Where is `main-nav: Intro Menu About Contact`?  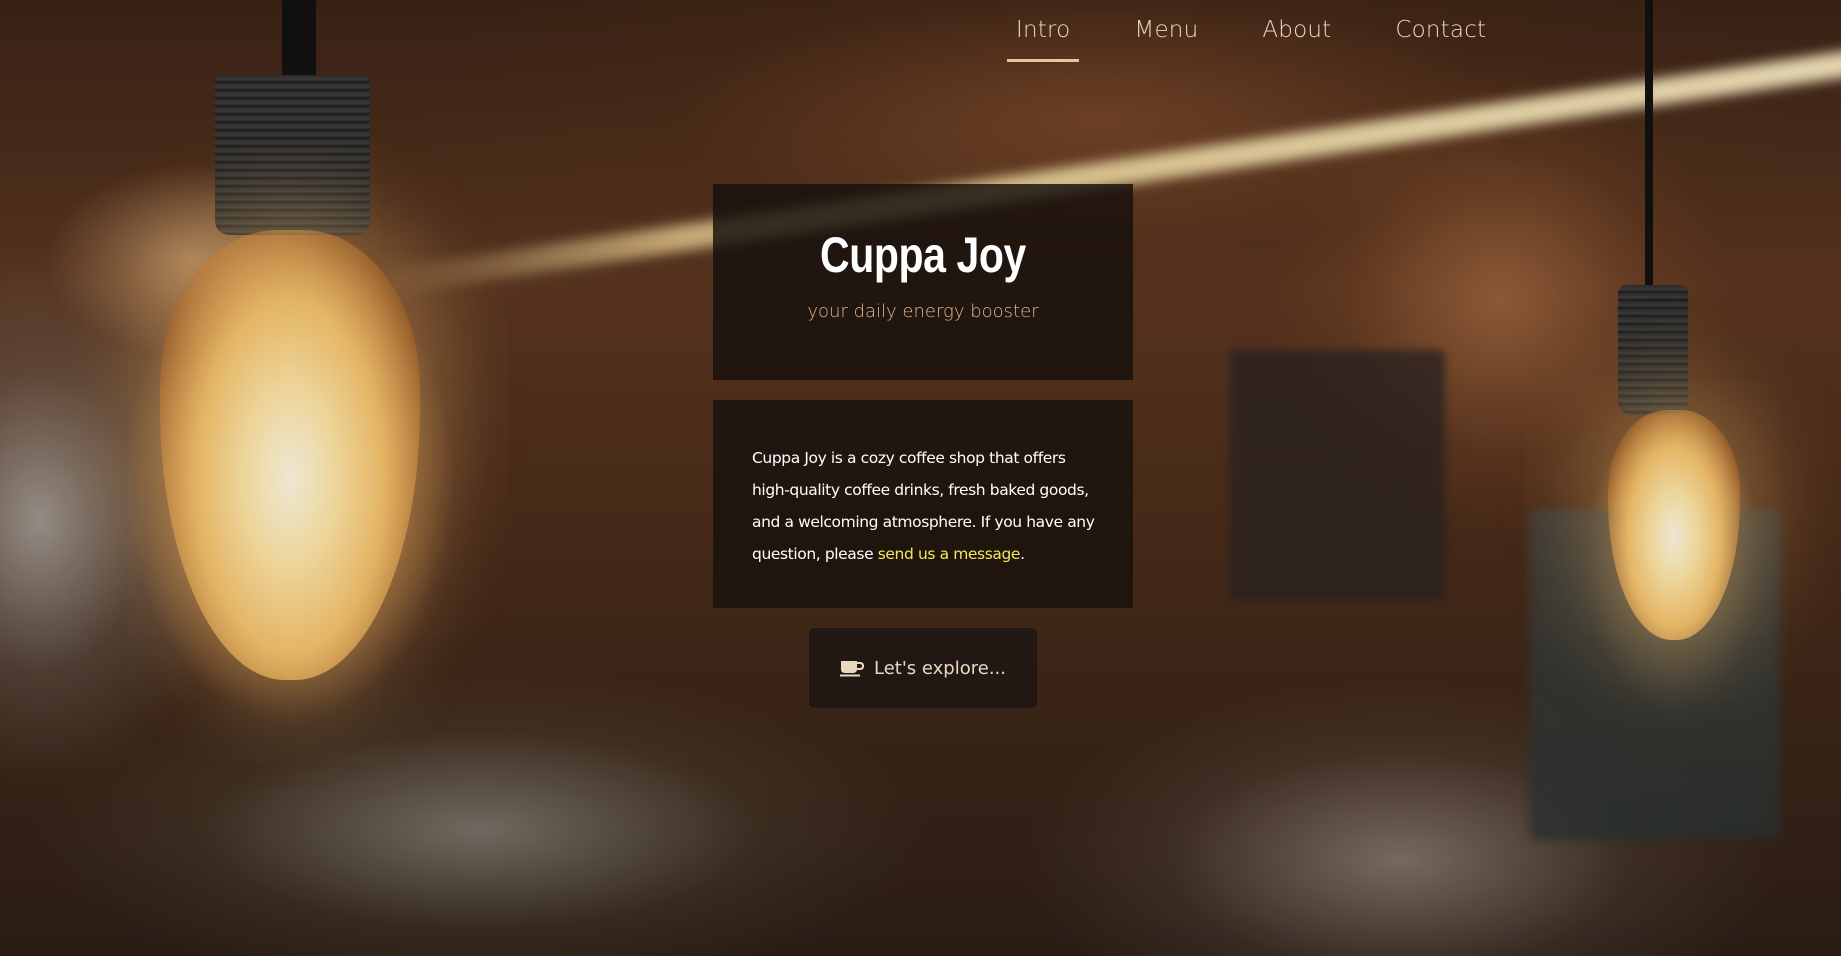
main-nav: Intro Menu About Contact is located at coordinates (1267, 31).